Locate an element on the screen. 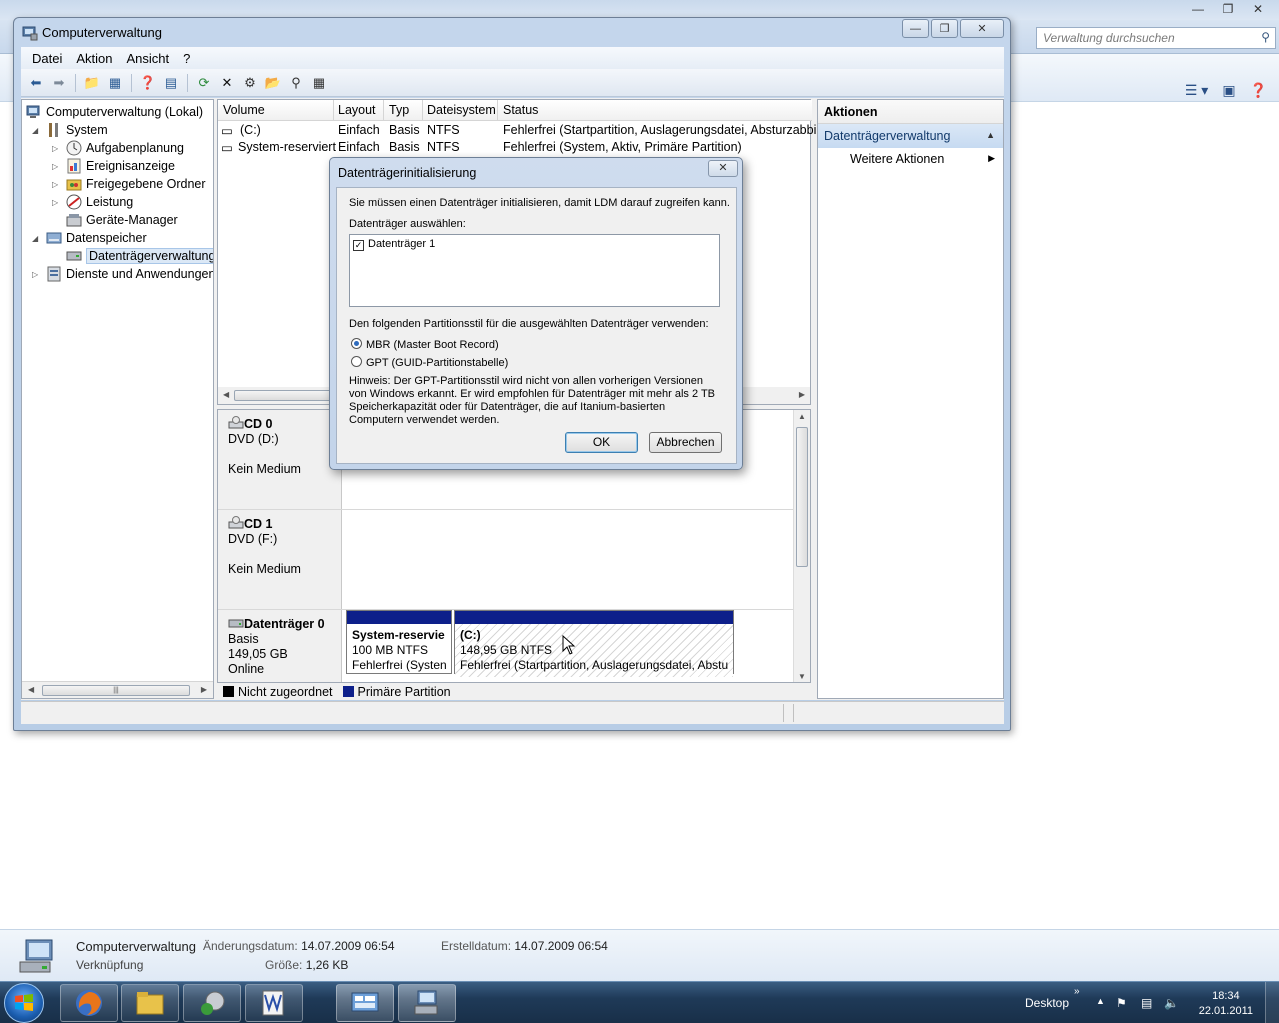 The width and height of the screenshot is (1279, 1023). radio-gpt: GPT (GUID-Partitionstabelle) is located at coordinates (429, 362).